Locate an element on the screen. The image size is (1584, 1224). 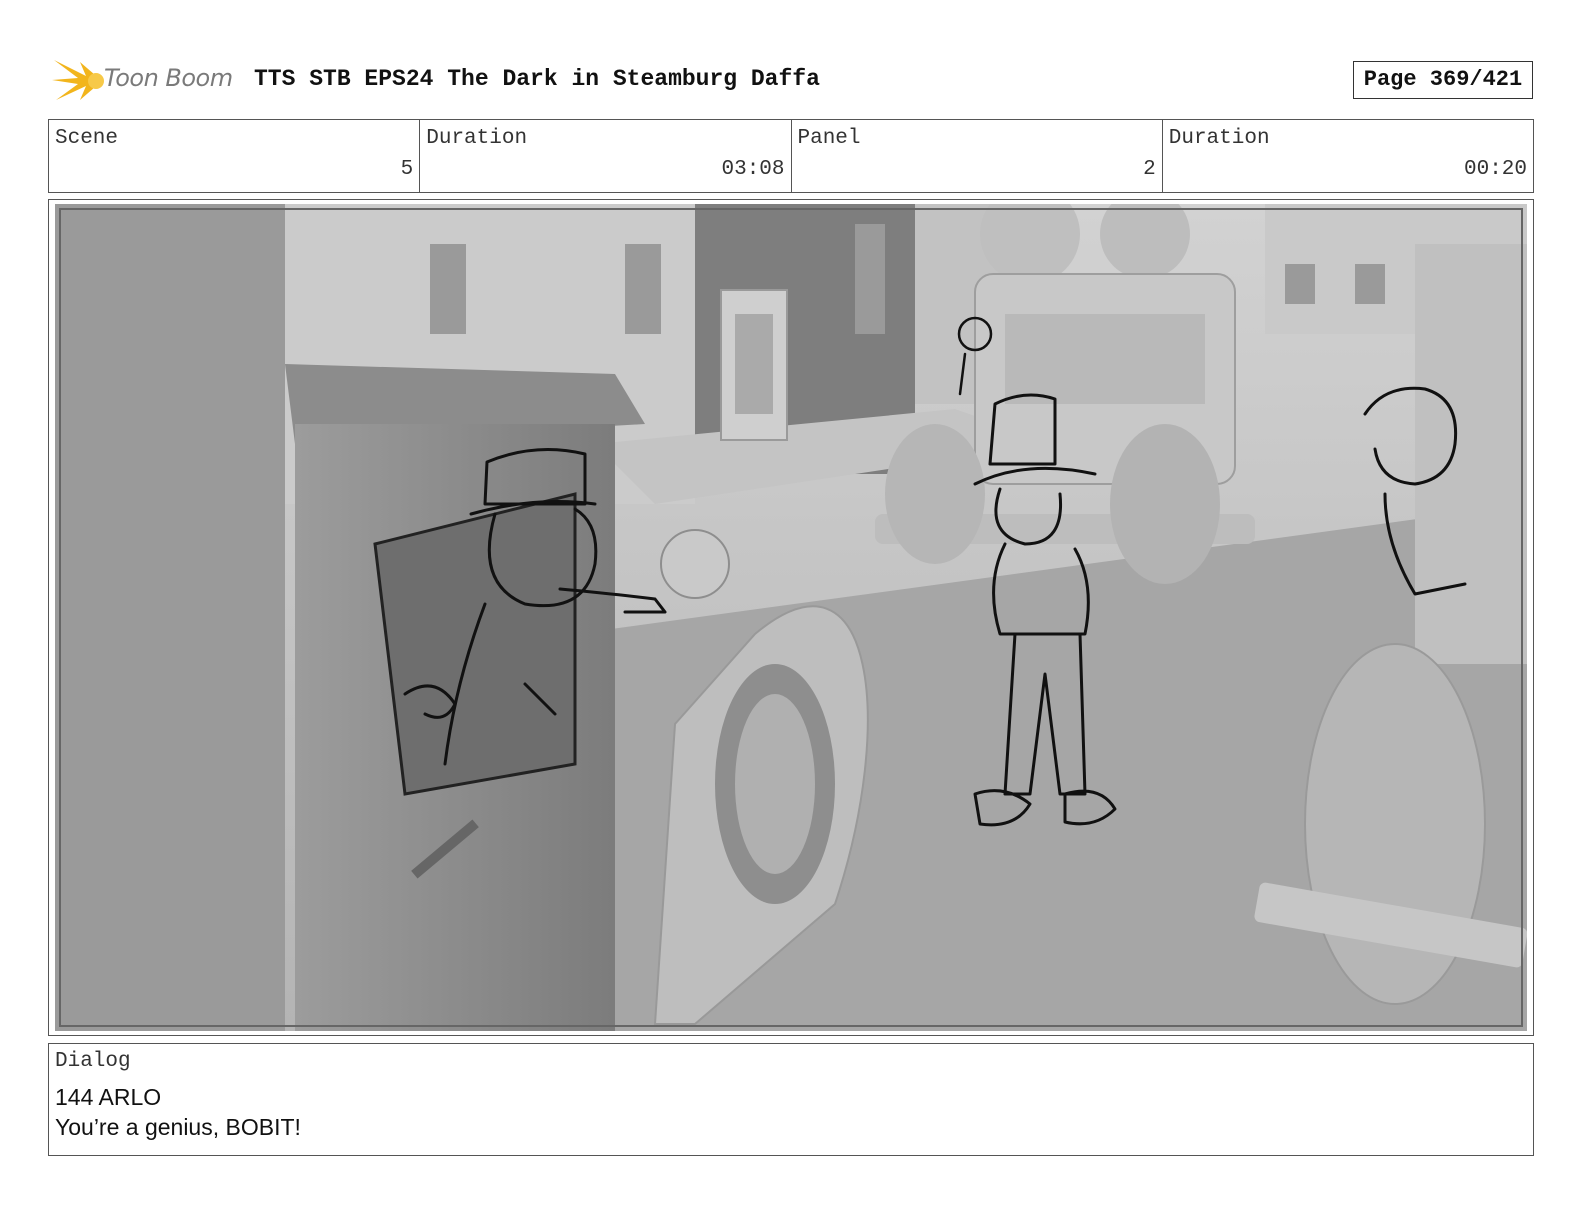
scene-duration-value: 03:08 is located at coordinates (753, 169).